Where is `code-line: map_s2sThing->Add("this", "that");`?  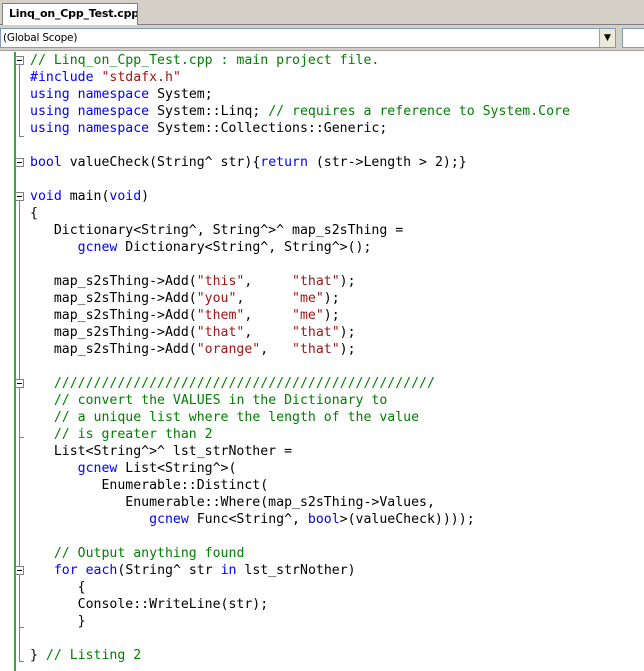
code-line: map_s2sThing->Add("this", "that"); is located at coordinates (337, 281).